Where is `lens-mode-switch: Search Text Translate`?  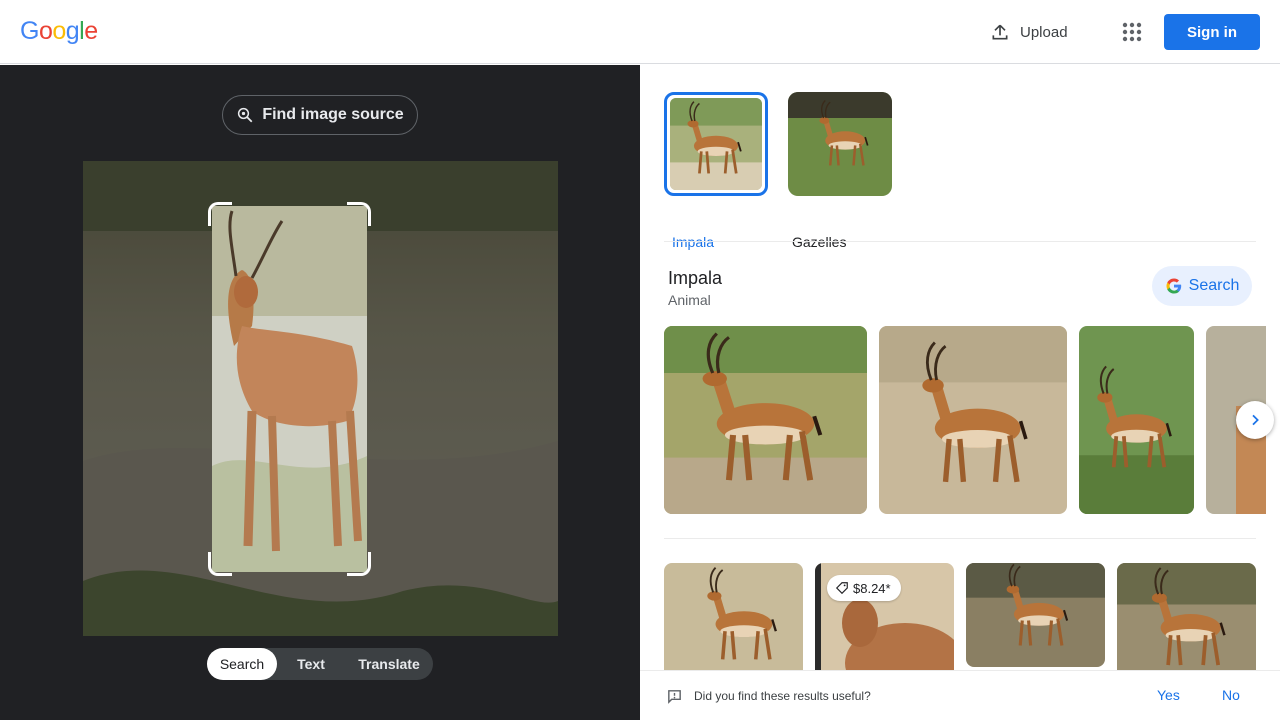 lens-mode-switch: Search Text Translate is located at coordinates (320, 664).